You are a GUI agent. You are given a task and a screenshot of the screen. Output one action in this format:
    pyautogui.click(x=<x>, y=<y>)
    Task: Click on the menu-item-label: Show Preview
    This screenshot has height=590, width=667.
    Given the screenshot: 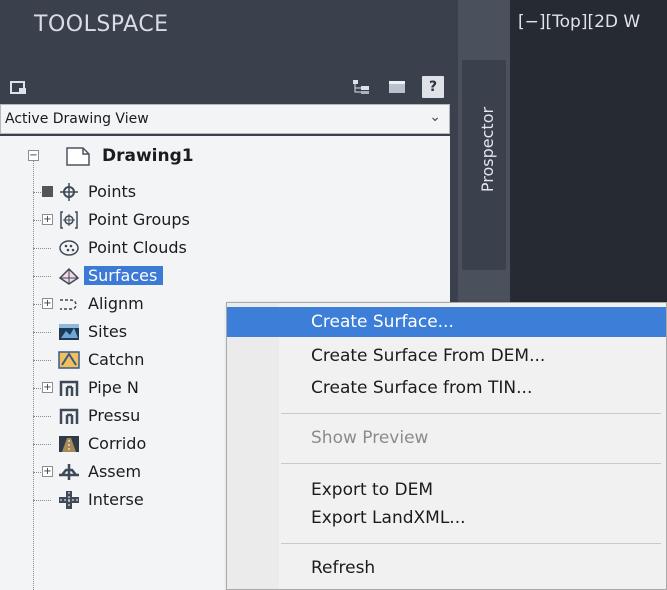 What is the action you would take?
    pyautogui.click(x=370, y=438)
    